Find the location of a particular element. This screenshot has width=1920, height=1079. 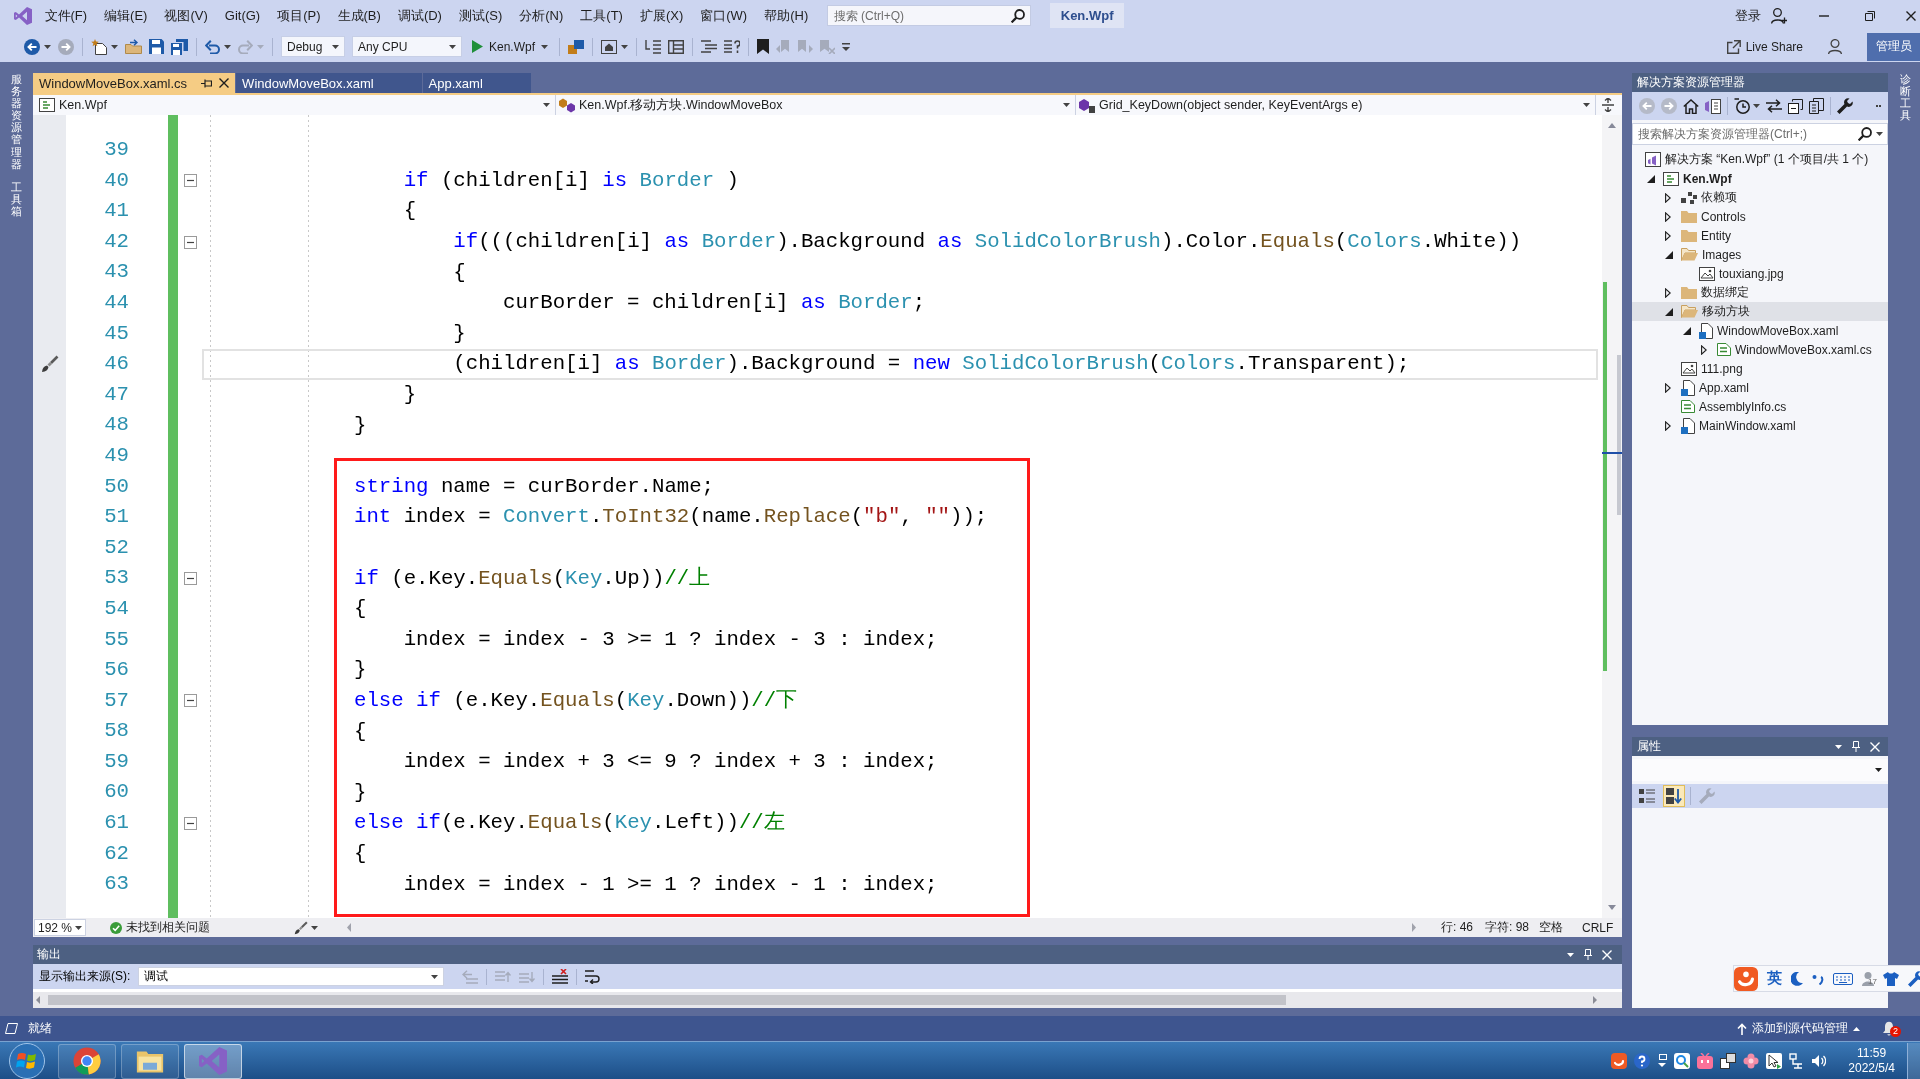

side-tab: 服务器资源管理器 is located at coordinates (16, 121).